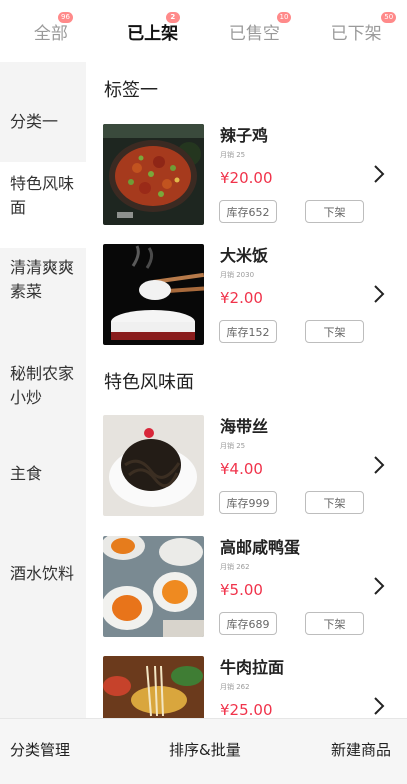 The width and height of the screenshot is (407, 784). I want to click on sidebar-item-label: 清清爽爽素菜, so click(42, 279).